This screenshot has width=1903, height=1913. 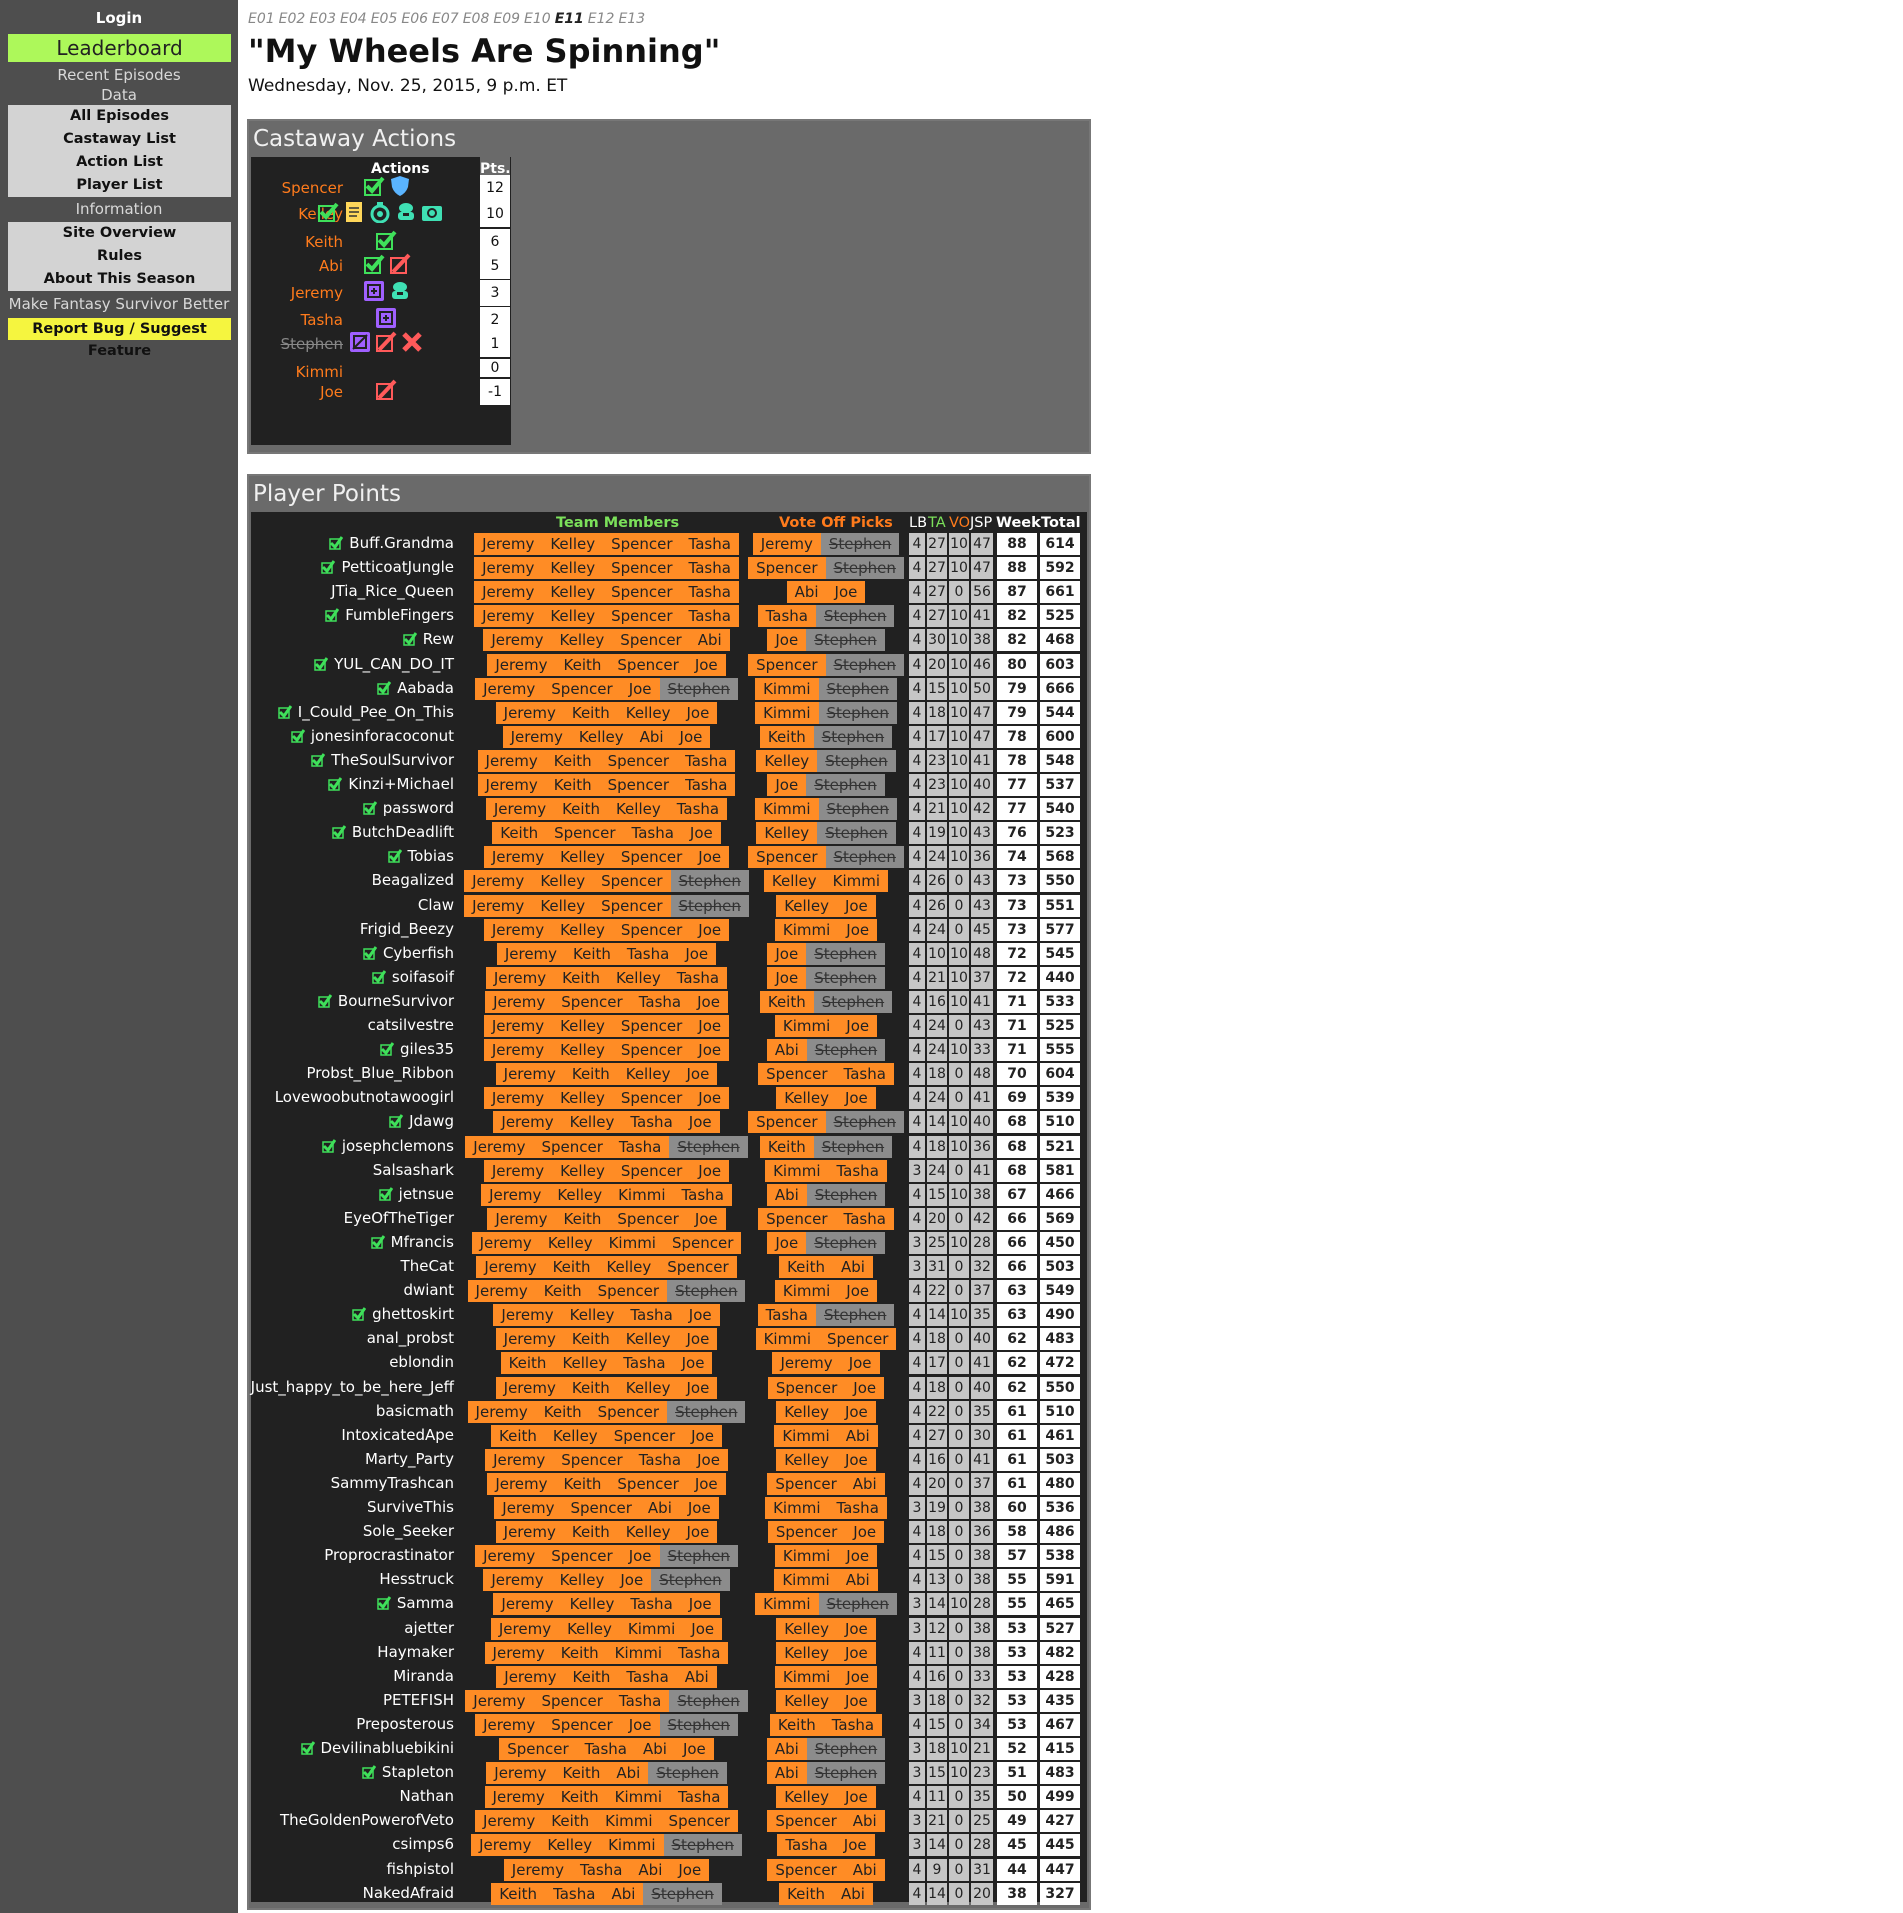 I want to click on player-name: Lovewoobutnotawoogirl, so click(x=364, y=1097).